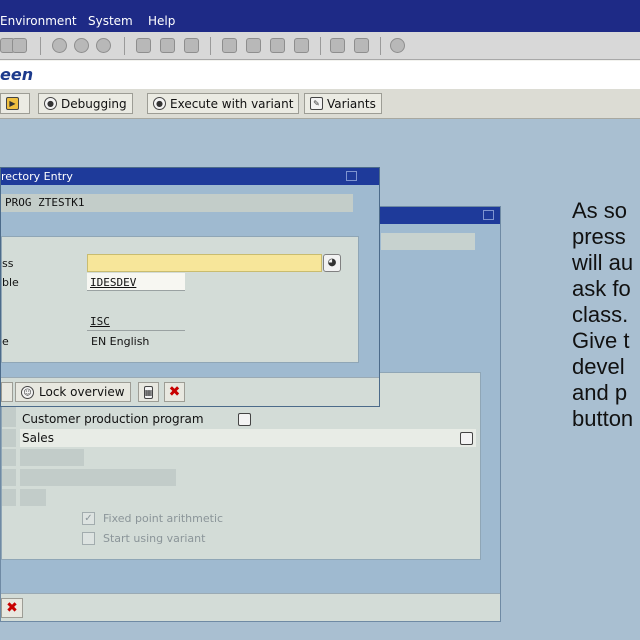 The image size is (640, 640). Describe the element at coordinates (50, 103) in the screenshot. I see `debug-icon: ●` at that location.